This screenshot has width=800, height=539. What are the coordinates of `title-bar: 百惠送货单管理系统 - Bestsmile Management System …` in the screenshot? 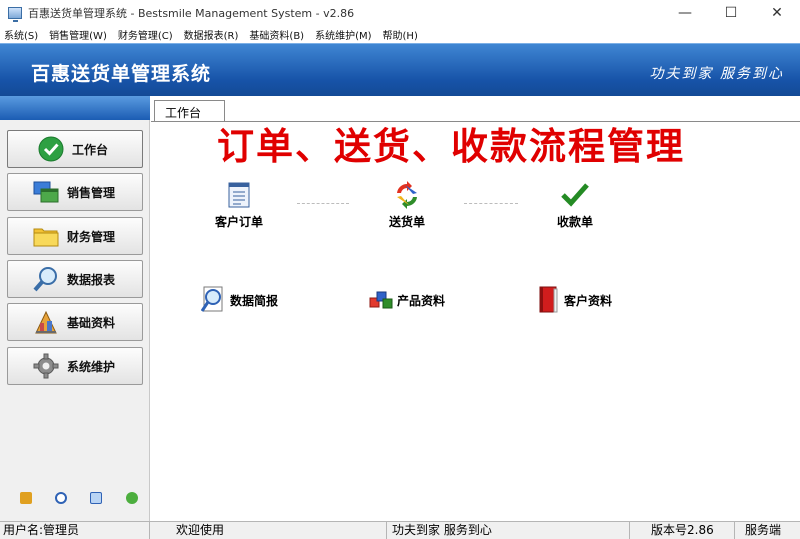 It's located at (400, 13).